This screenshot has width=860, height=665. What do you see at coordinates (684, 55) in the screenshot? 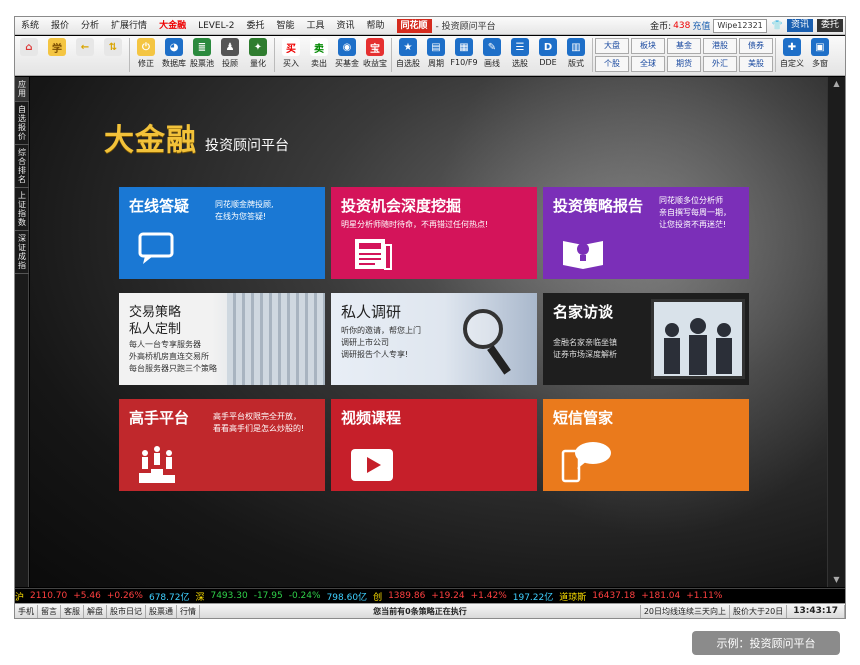
I see `market-grid: 大盘 板块 基金 港股 债券个股 全球 期货 外汇 美股` at bounding box center [684, 55].